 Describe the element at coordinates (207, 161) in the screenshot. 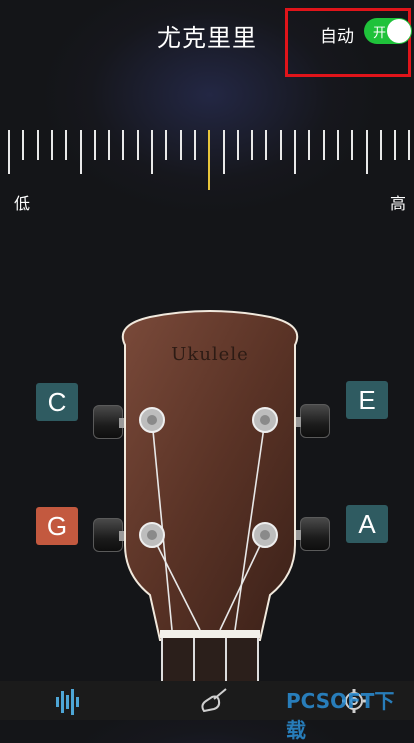

I see `tuning-ruler` at that location.